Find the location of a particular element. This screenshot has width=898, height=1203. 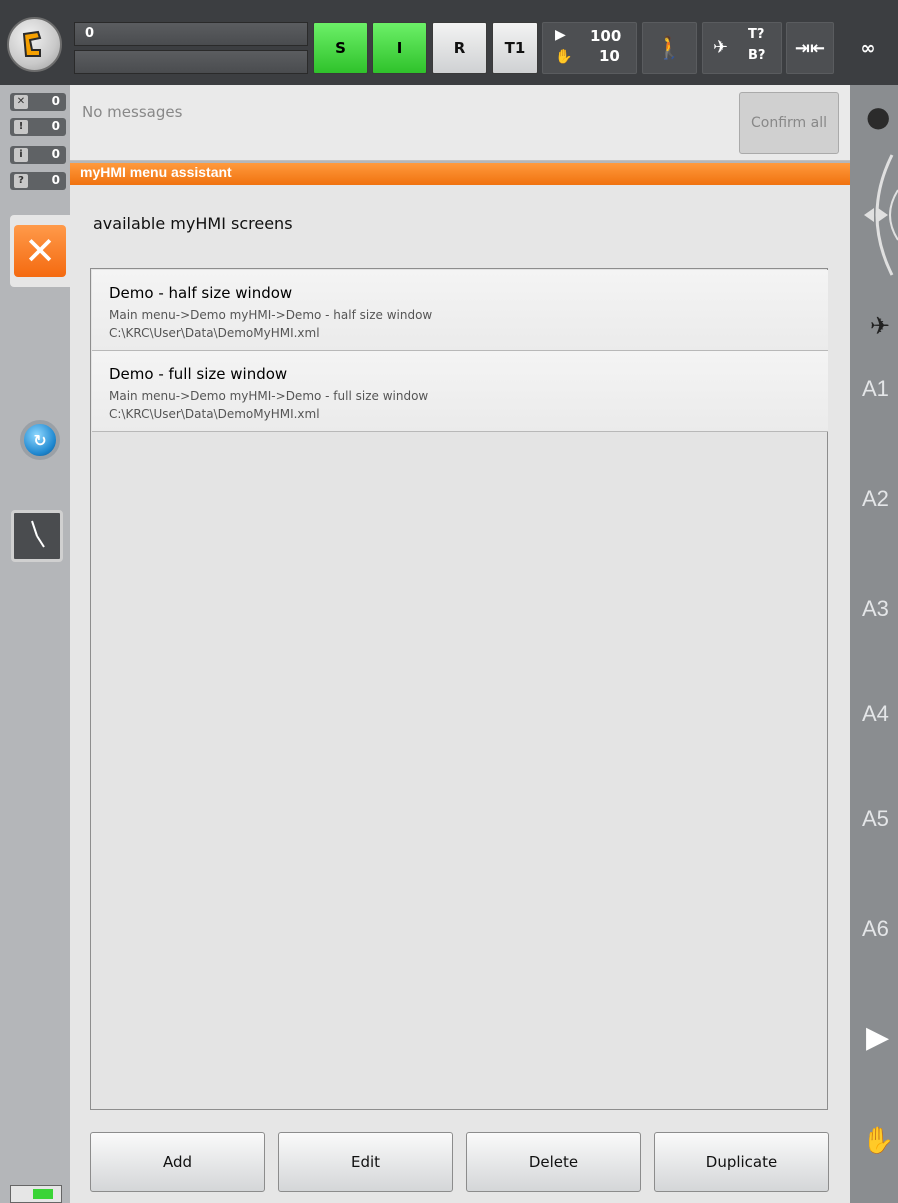

add-button: Add is located at coordinates (177, 1162).